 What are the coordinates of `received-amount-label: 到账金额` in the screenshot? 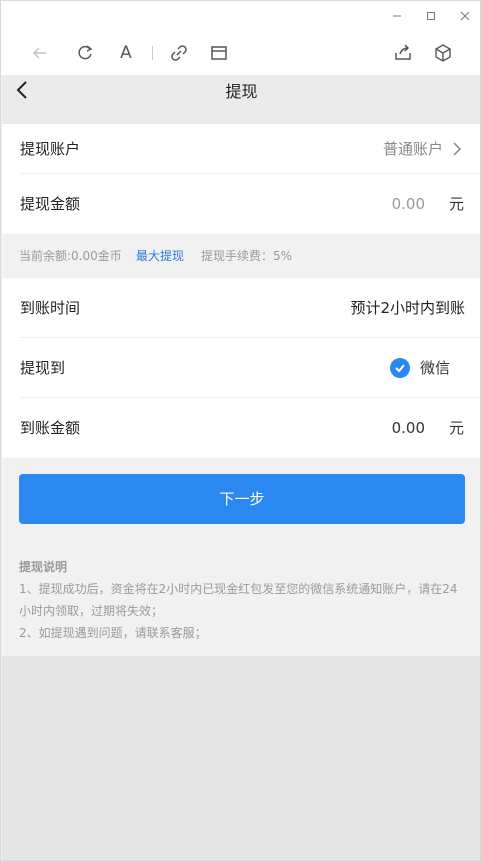 It's located at (50, 428).